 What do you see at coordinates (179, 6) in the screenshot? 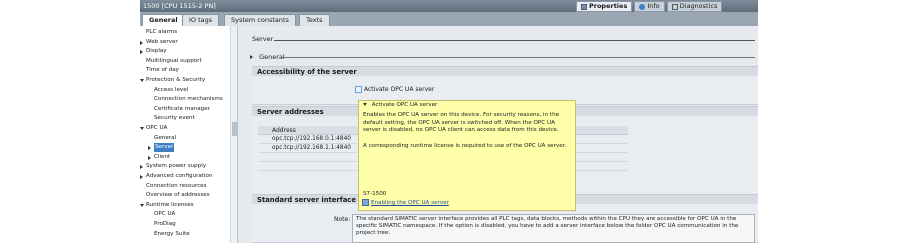
I see `window-title: 1500 [CPU 1515-2 PN]` at bounding box center [179, 6].